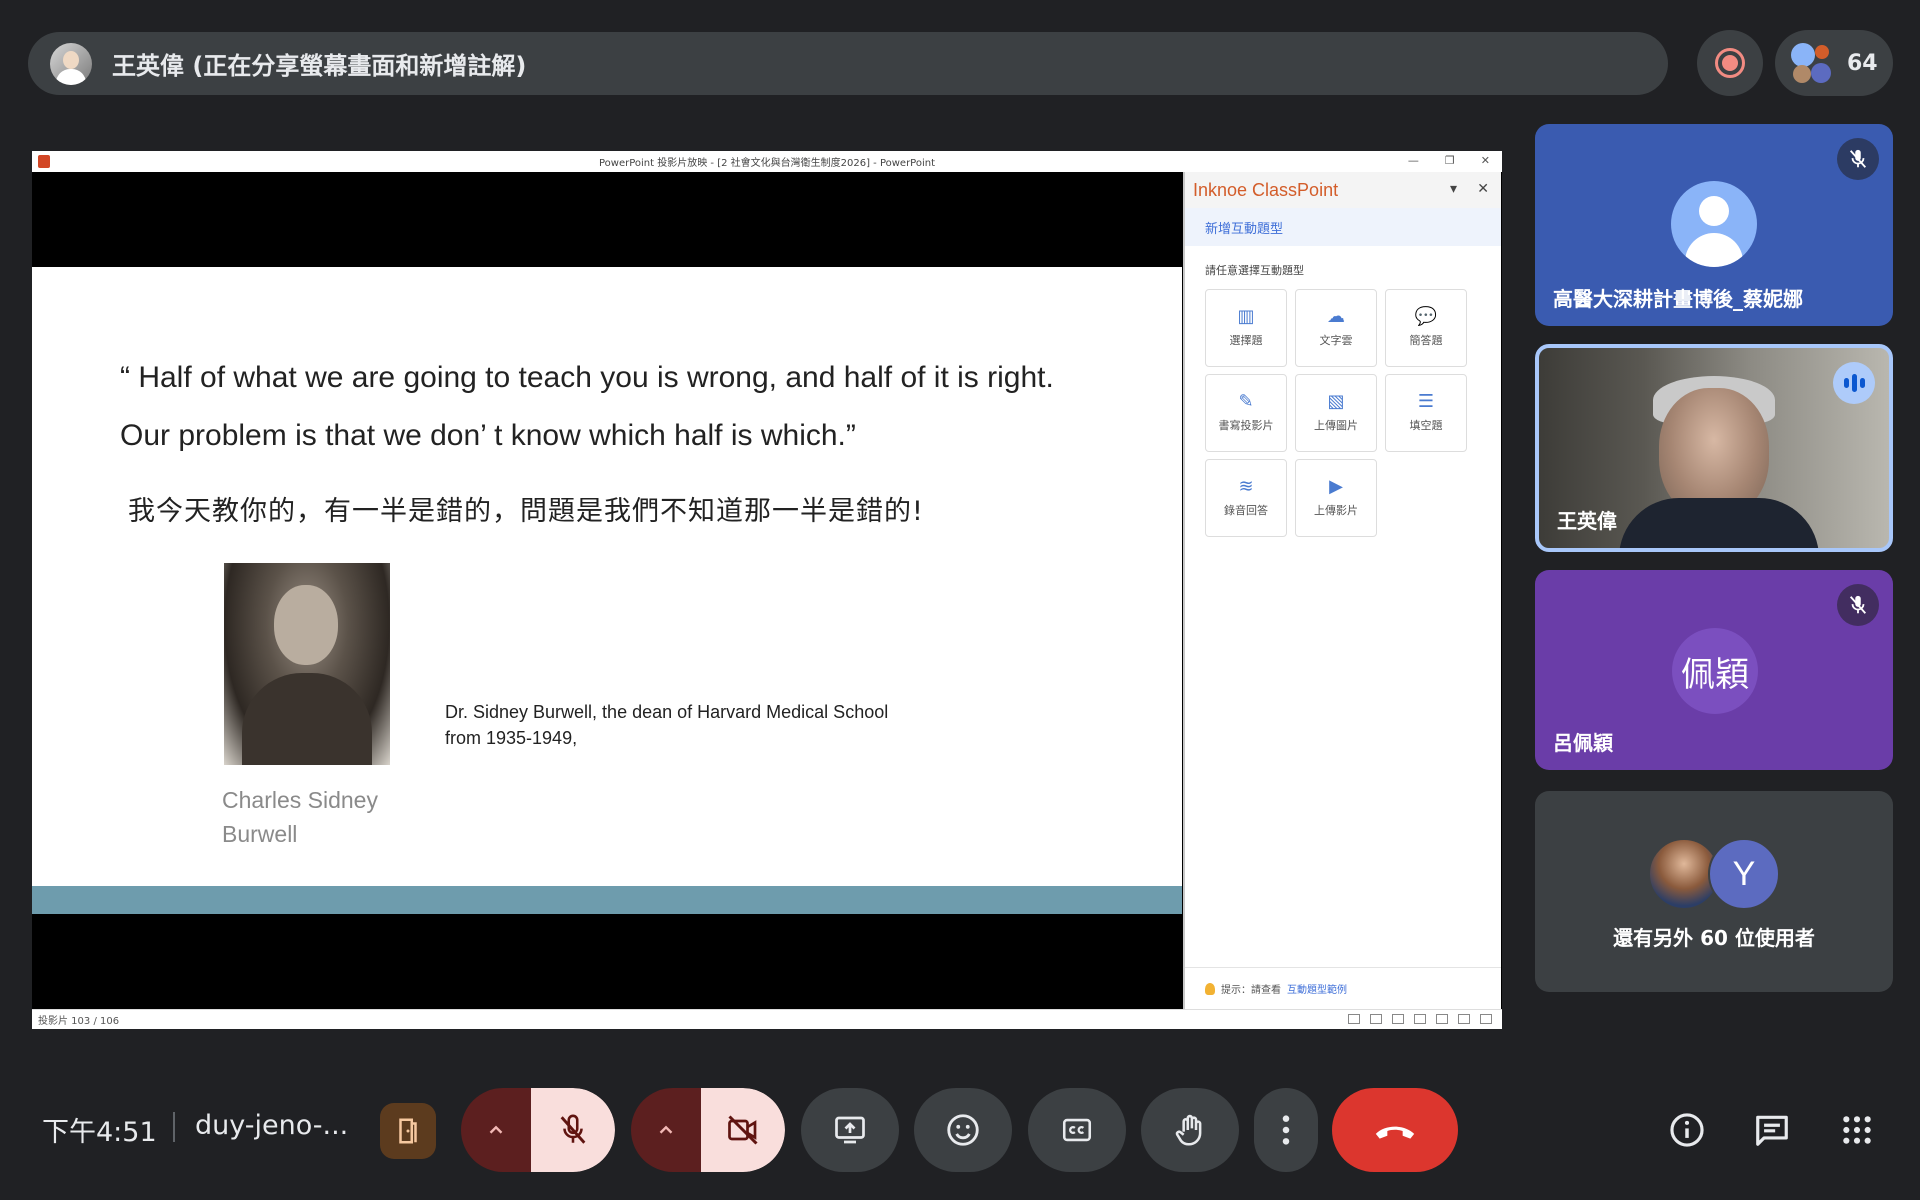  Describe the element at coordinates (1464, 1019) in the screenshot. I see `reading-view-icon` at that location.